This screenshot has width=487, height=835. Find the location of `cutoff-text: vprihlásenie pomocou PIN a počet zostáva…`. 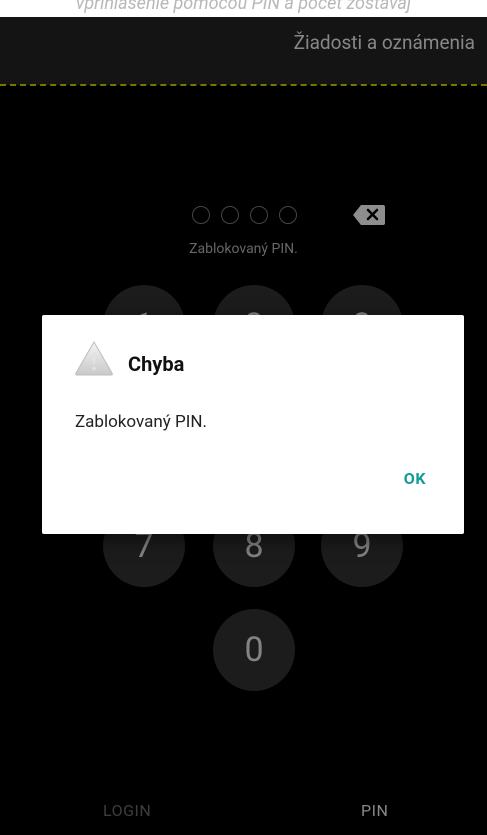

cutoff-text: vprihlásenie pomocou PIN a počet zostáva… is located at coordinates (243, 7).